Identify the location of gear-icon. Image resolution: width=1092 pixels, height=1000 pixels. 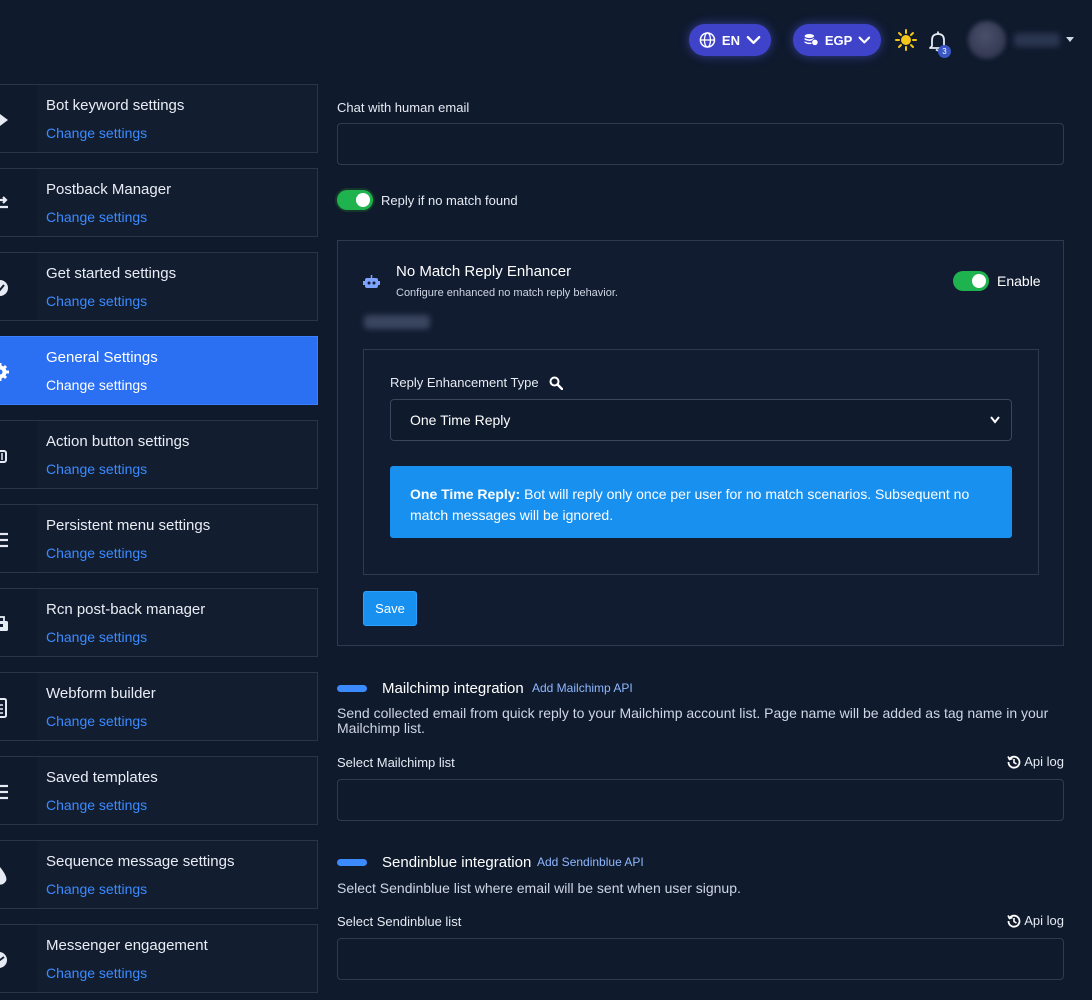
(4, 372).